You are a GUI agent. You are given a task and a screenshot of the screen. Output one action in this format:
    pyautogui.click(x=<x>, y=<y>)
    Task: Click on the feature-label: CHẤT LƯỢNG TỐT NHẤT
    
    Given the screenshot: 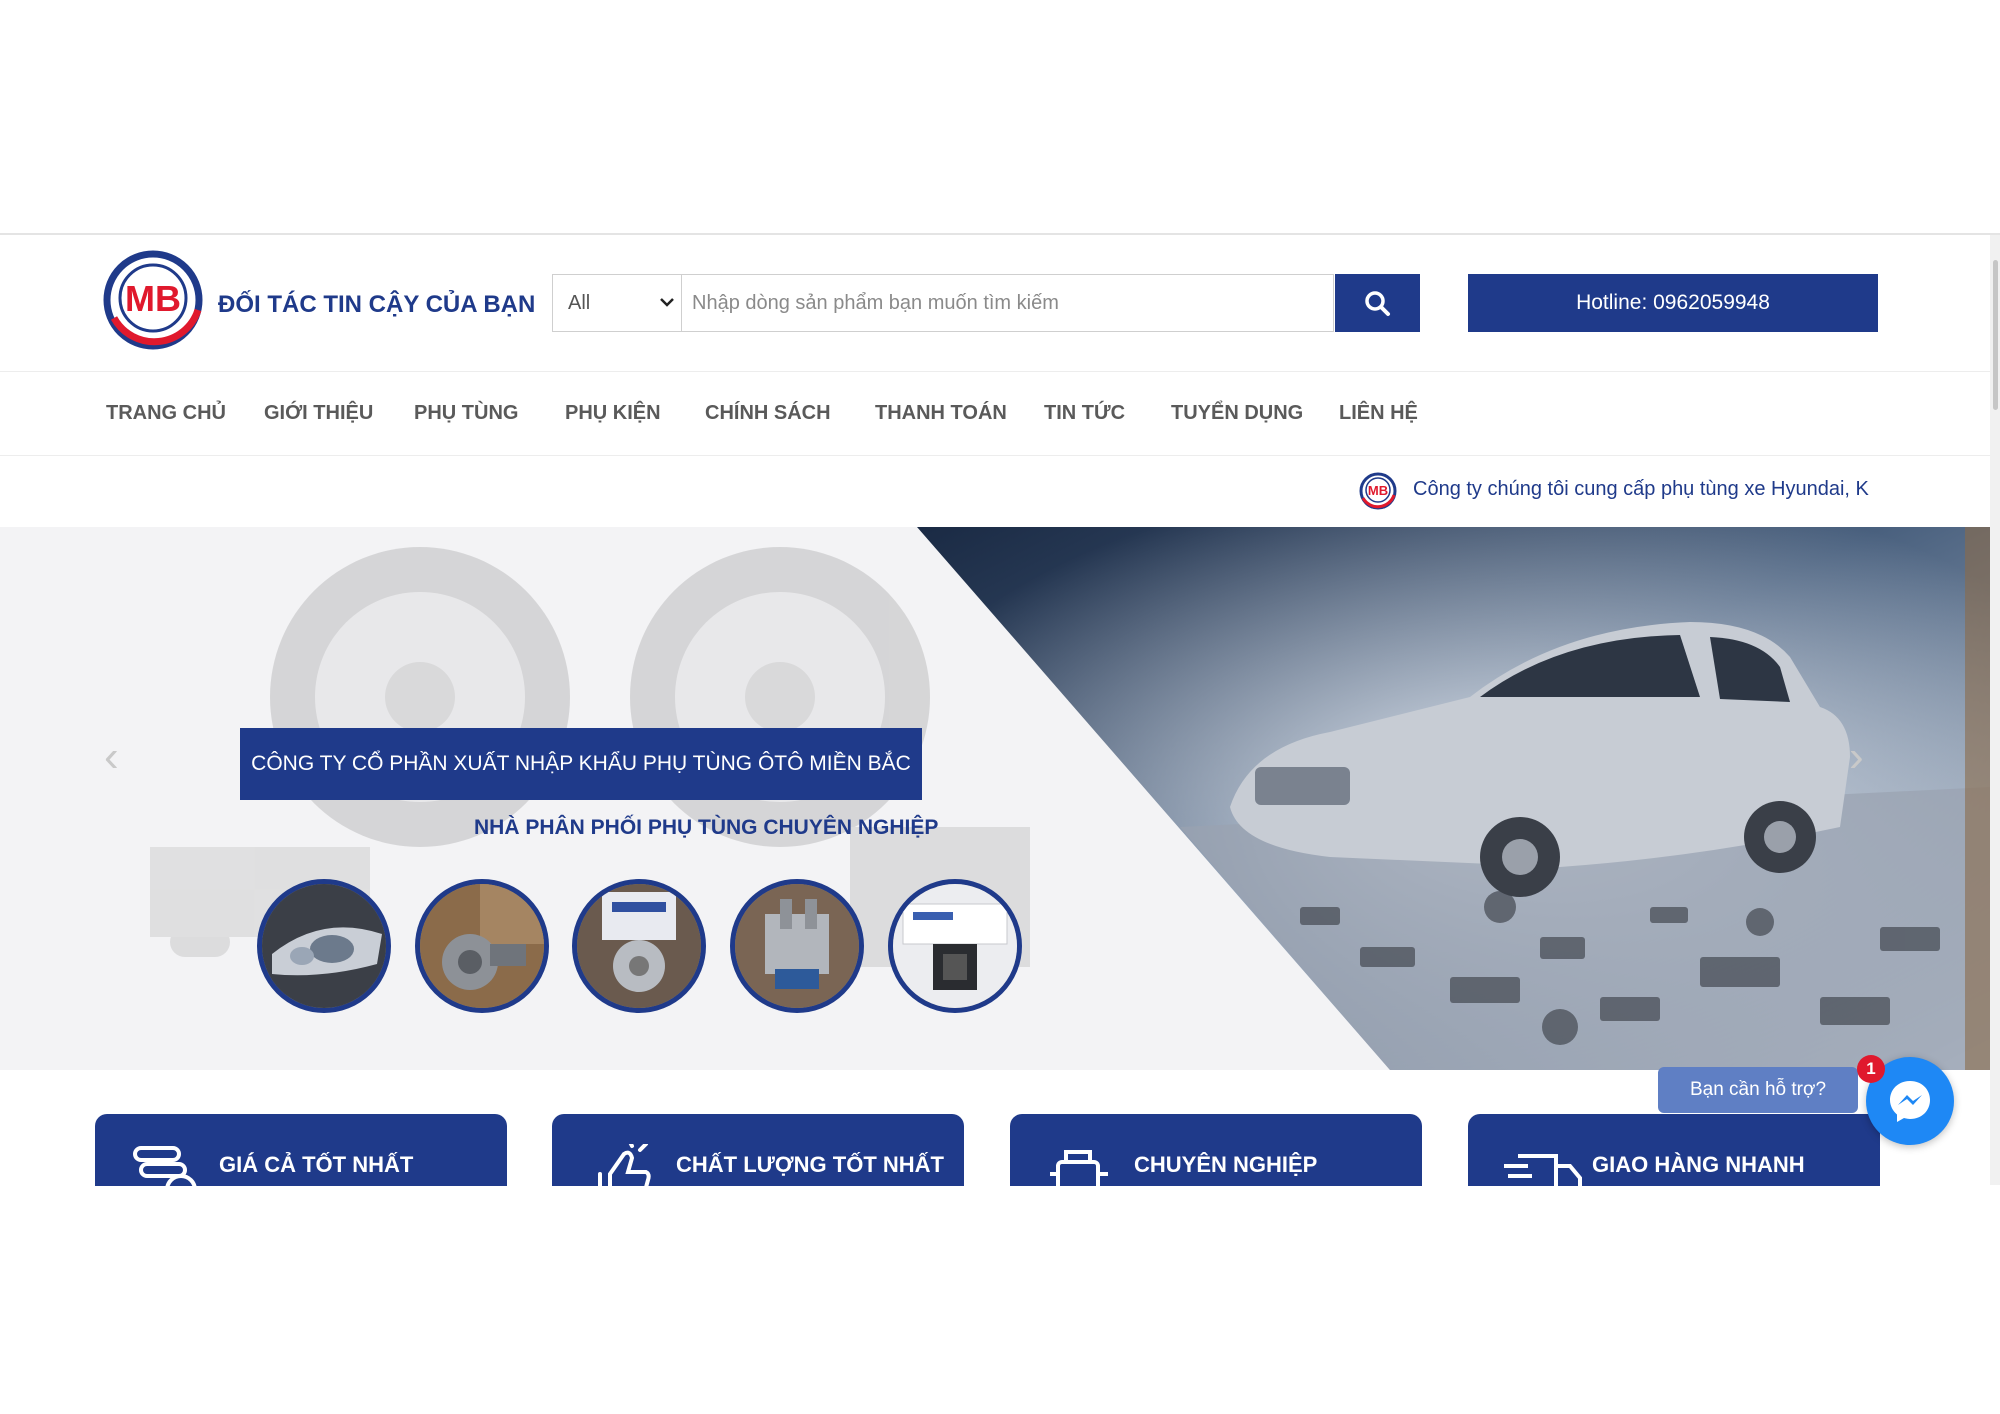 What is the action you would take?
    pyautogui.click(x=810, y=1164)
    